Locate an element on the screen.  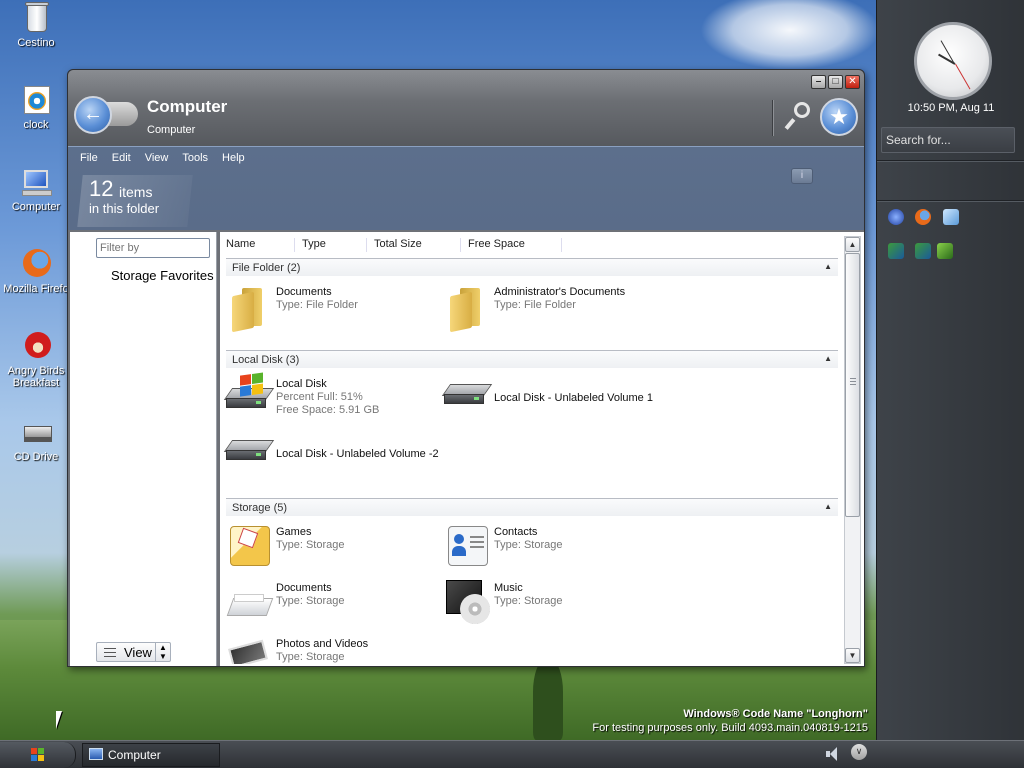
menu-view: View is located at coordinates (157, 158).